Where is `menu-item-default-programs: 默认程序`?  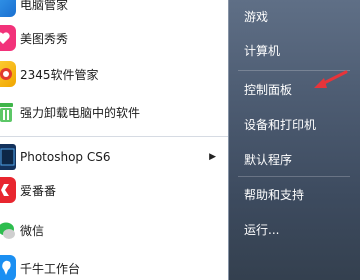
menu-item-default-programs: 默认程序 is located at coordinates (268, 159).